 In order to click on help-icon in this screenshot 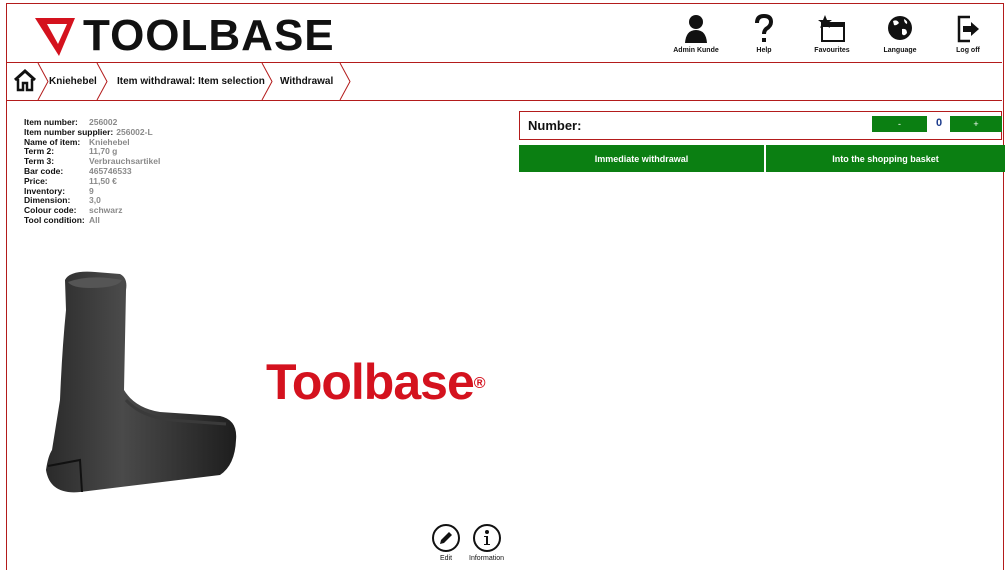, I will do `click(764, 28)`.